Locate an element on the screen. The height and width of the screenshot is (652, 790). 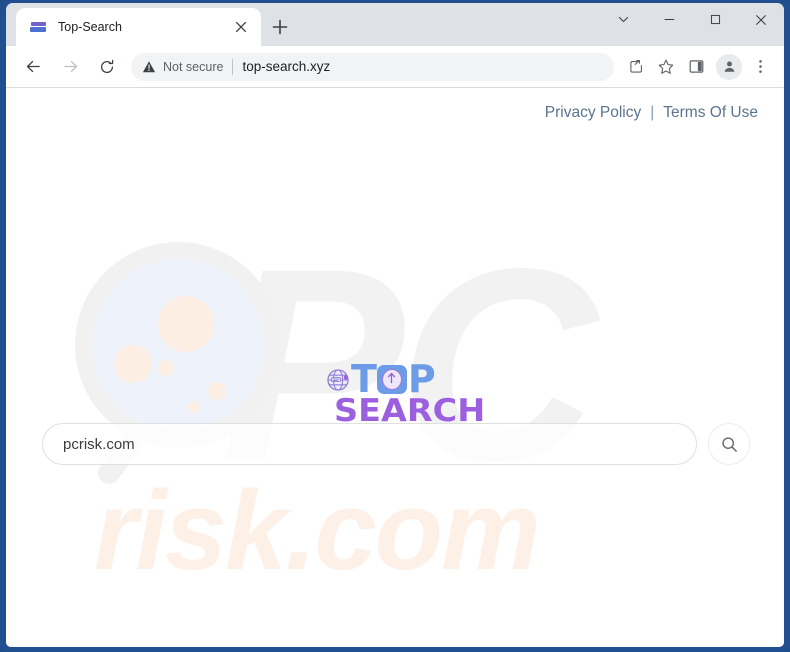
window-controls is located at coordinates (692, 24).